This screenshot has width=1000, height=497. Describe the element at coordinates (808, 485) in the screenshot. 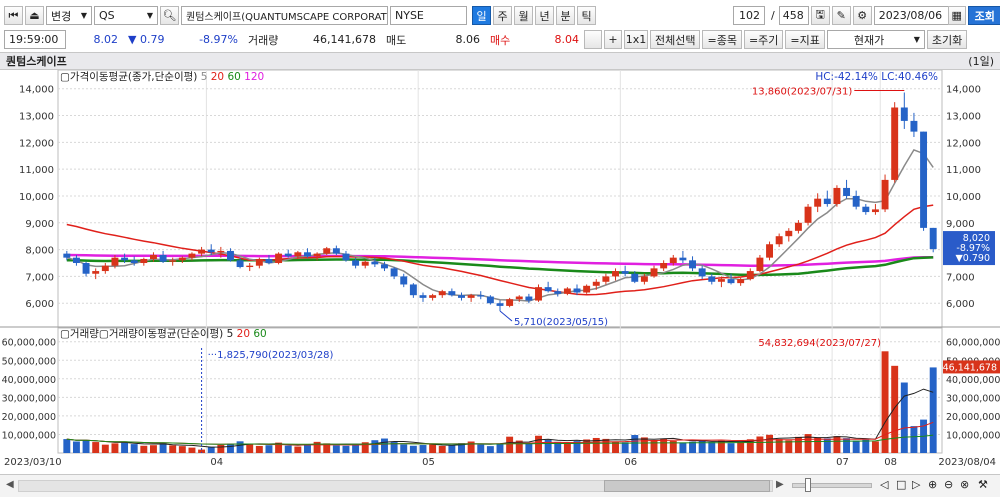

I see `zoom-slider-thumb` at that location.